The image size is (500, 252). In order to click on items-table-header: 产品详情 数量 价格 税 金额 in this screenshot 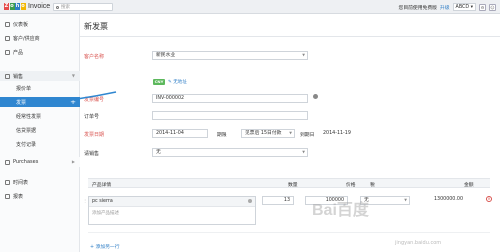, I will do `click(289, 183)`.